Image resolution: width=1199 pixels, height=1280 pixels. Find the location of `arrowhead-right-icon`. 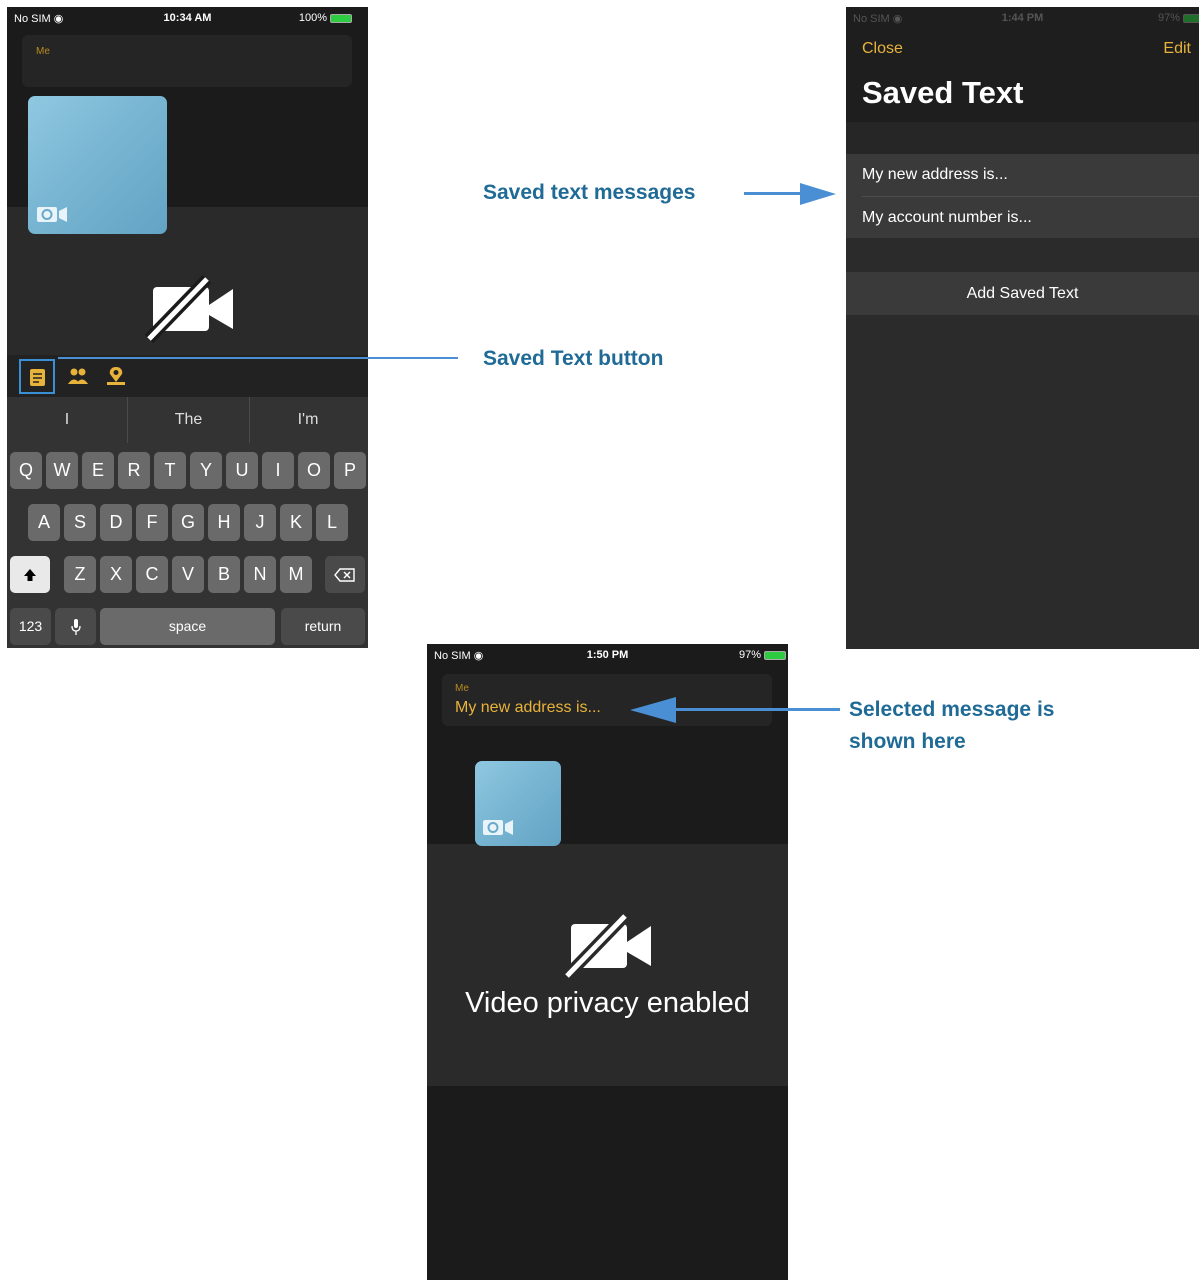

arrowhead-right-icon is located at coordinates (818, 194).